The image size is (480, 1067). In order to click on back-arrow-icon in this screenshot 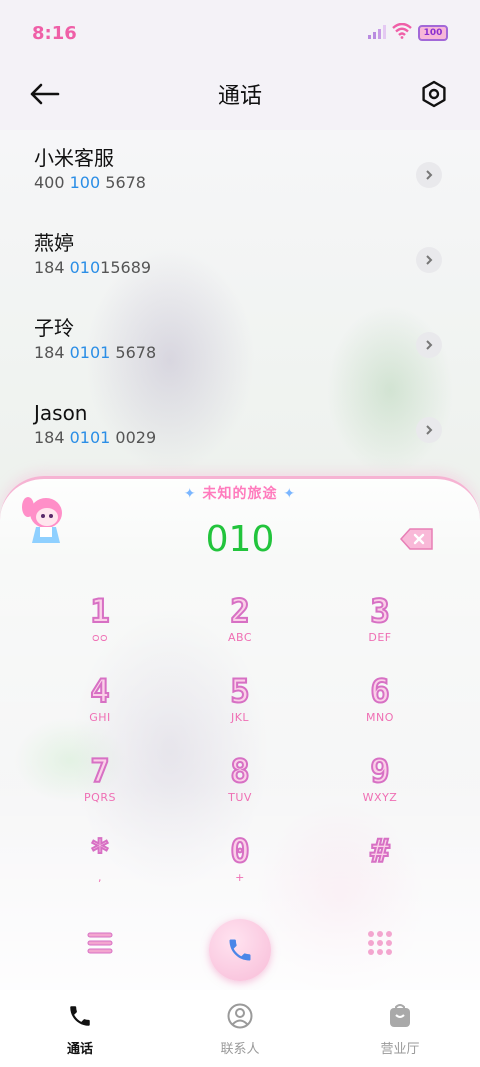, I will do `click(45, 94)`.